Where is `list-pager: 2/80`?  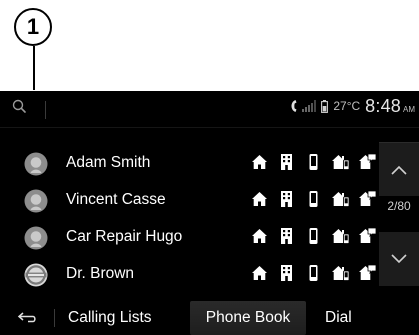
list-pager: 2/80 is located at coordinates (399, 216).